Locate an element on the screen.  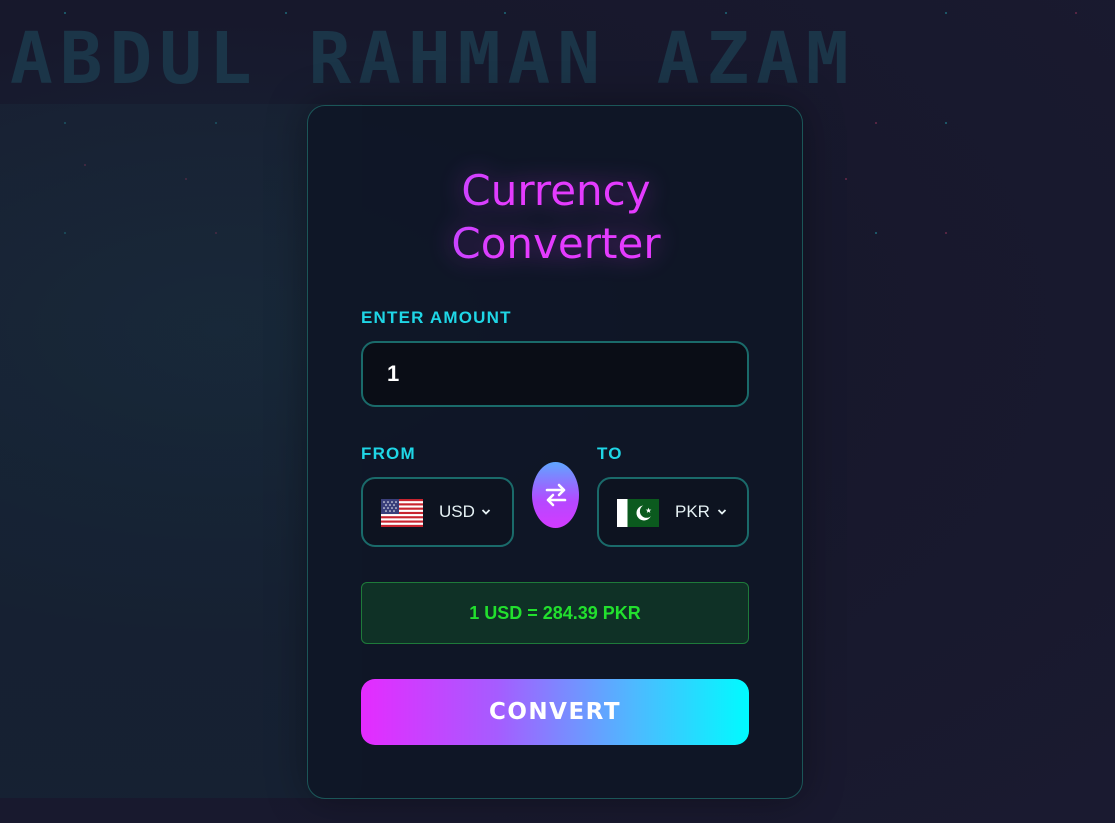
exchange-rate-text: 1 USD = 284.39 PKR is located at coordinates (555, 612).